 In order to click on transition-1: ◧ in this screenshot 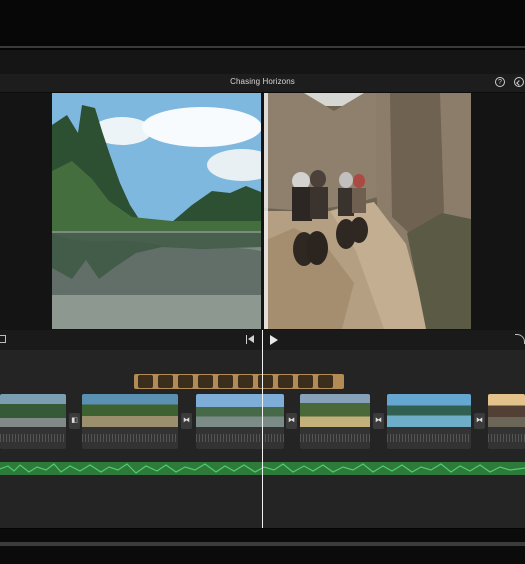, I will do `click(74, 421)`.